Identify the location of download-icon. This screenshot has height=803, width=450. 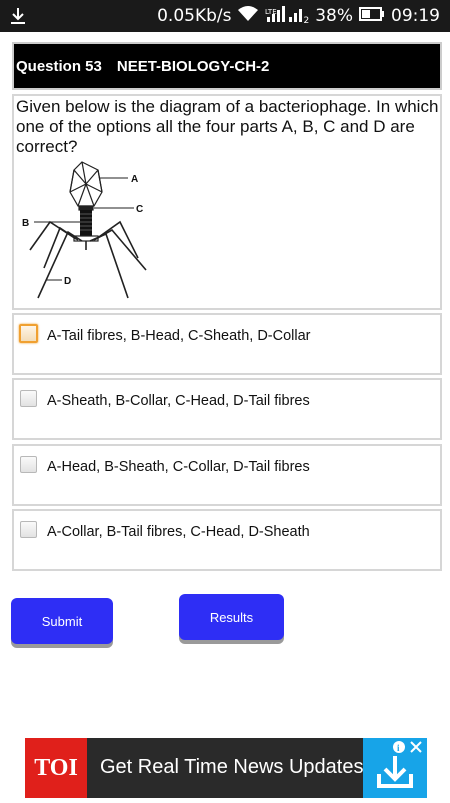
(18, 16).